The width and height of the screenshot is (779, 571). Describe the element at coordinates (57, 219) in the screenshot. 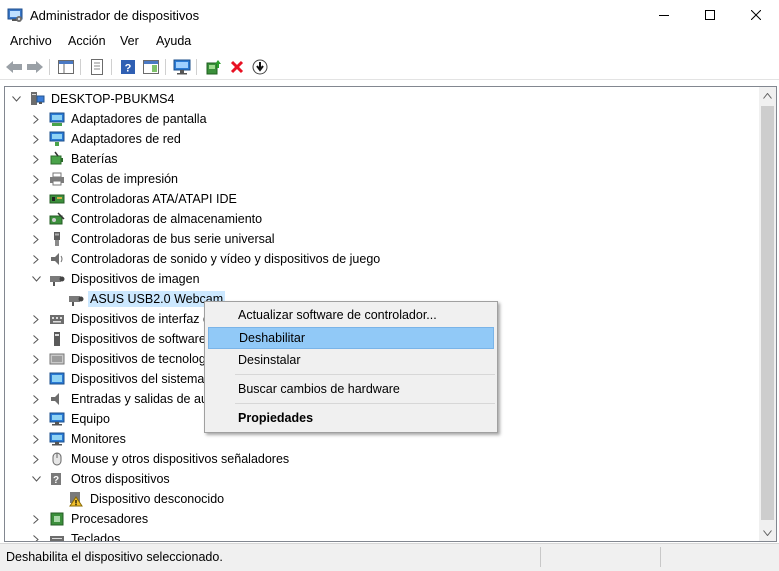

I see `storage-controller-icon` at that location.